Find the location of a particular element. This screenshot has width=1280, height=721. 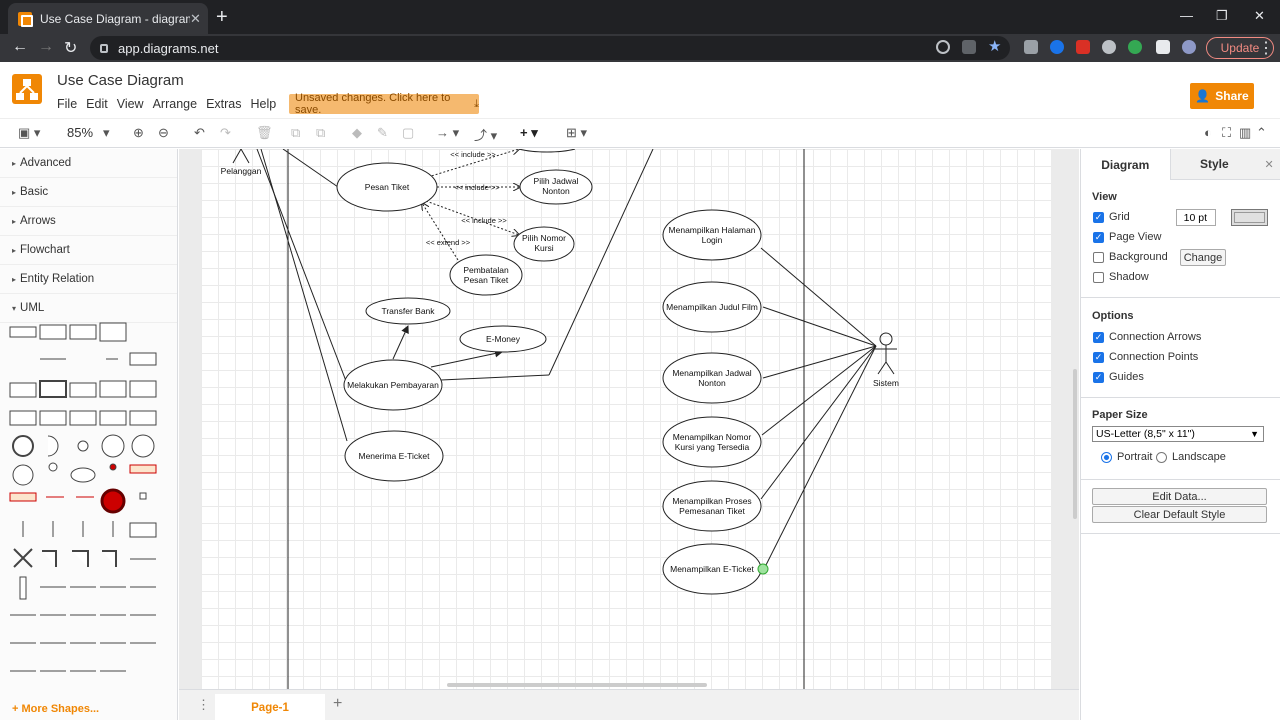

redo-icon: ↷ is located at coordinates (225, 133).